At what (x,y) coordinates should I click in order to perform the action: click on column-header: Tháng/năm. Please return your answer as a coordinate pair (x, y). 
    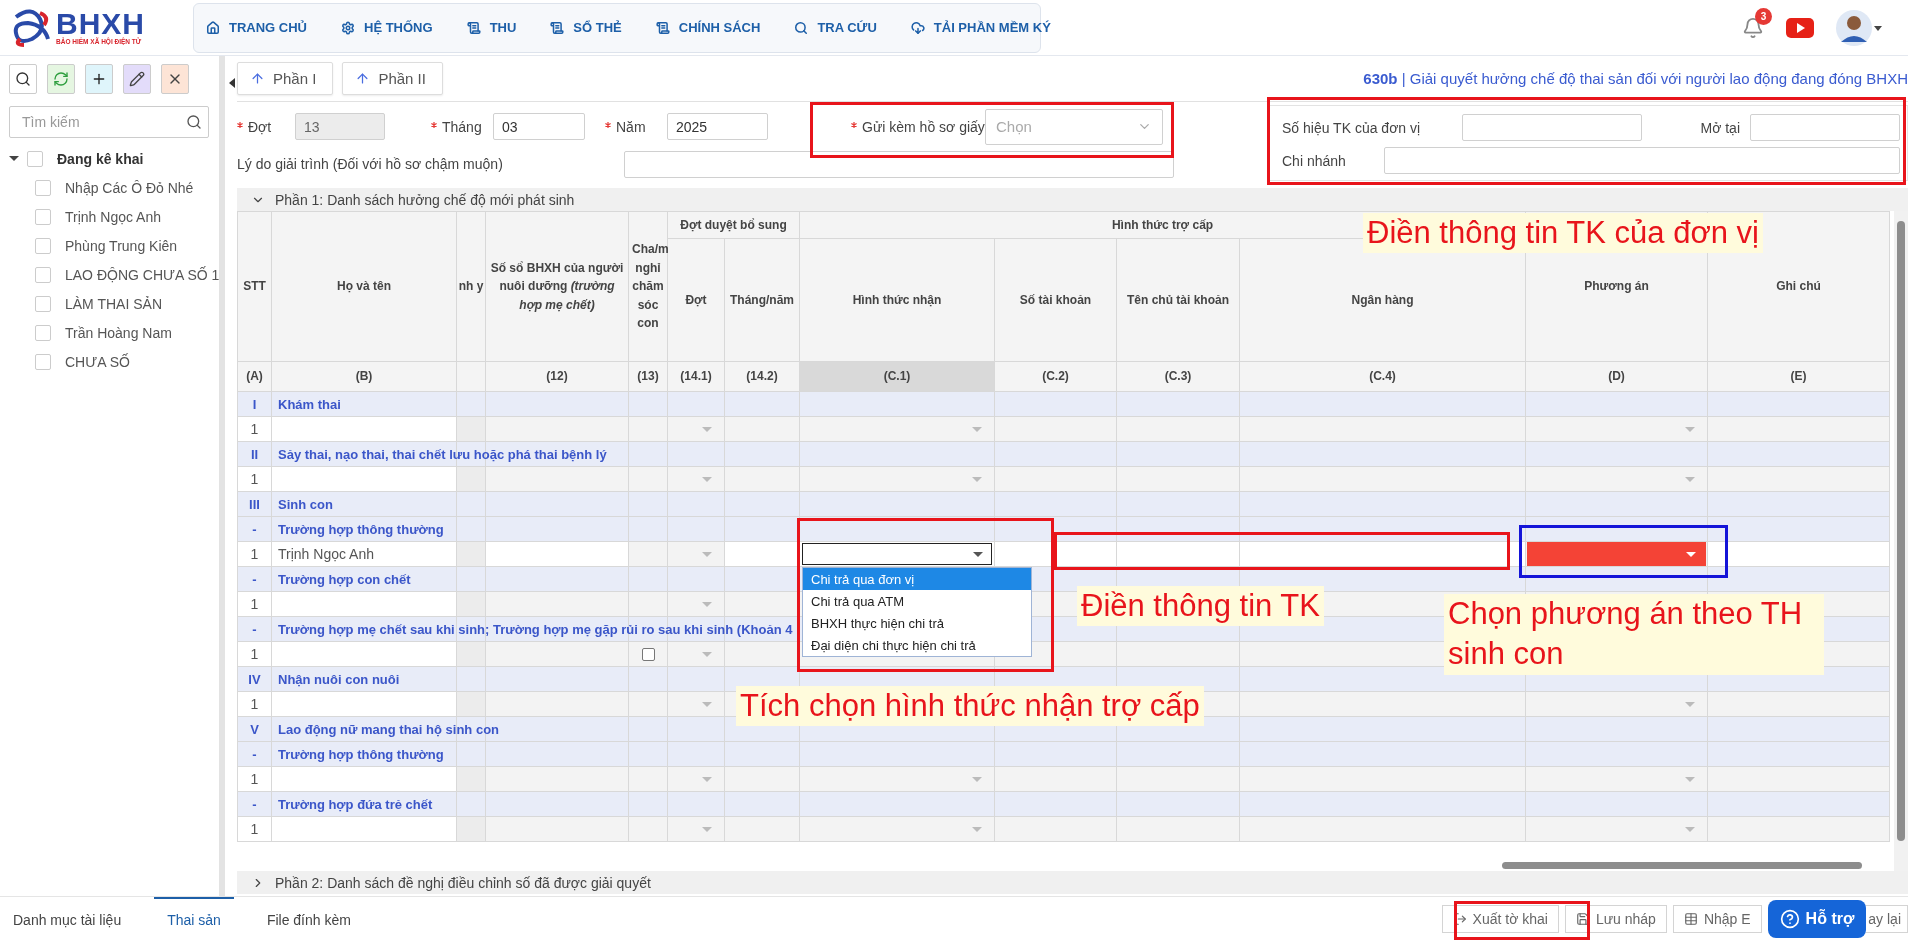
    Looking at the image, I should click on (762, 300).